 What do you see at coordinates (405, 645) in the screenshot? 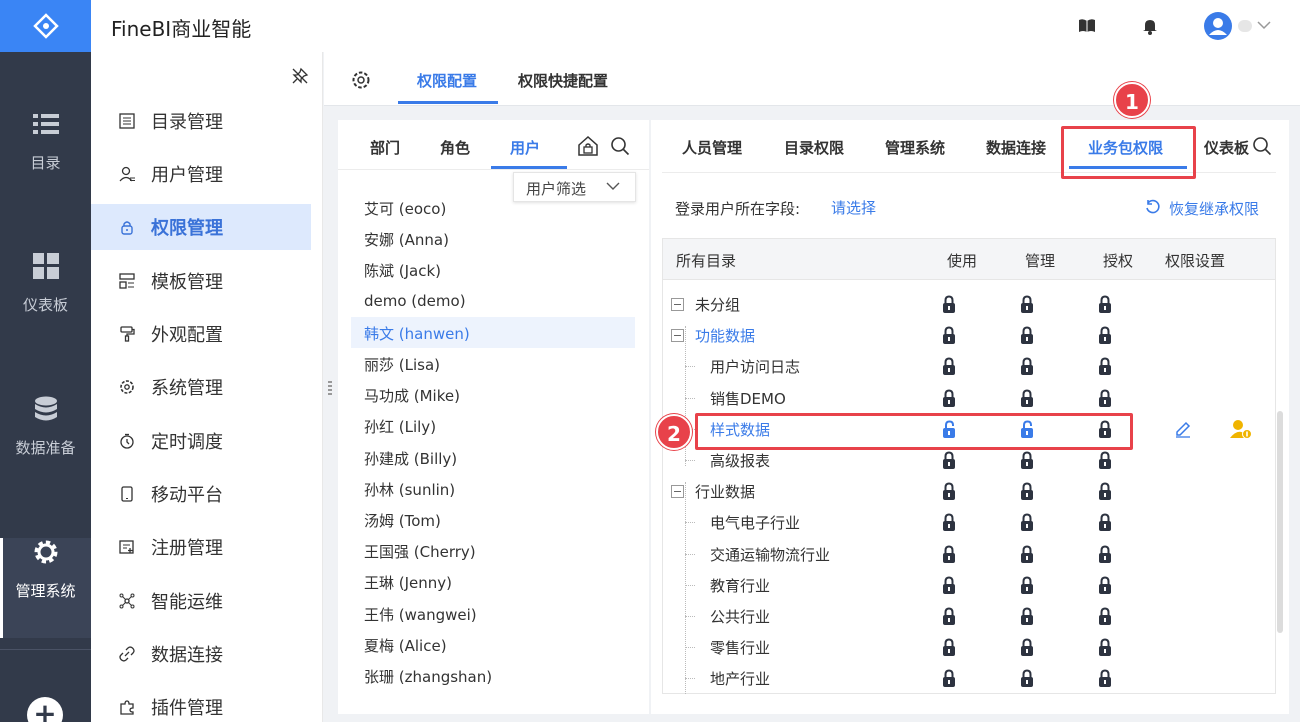
I see `user-item: 夏梅 (Alice)` at bounding box center [405, 645].